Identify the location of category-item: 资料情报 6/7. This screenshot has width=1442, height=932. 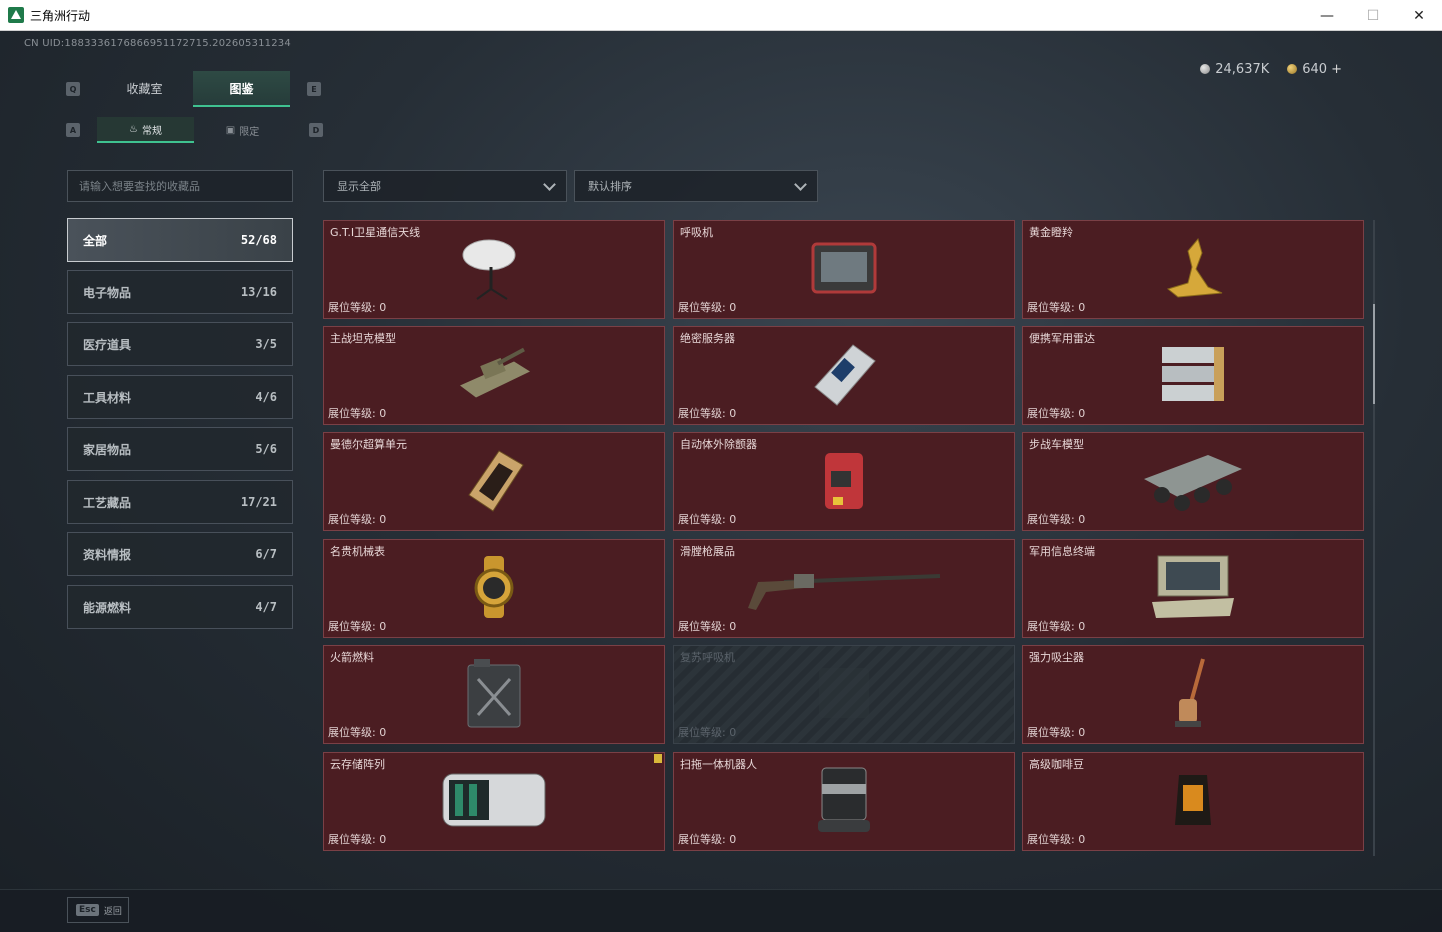
(180, 554).